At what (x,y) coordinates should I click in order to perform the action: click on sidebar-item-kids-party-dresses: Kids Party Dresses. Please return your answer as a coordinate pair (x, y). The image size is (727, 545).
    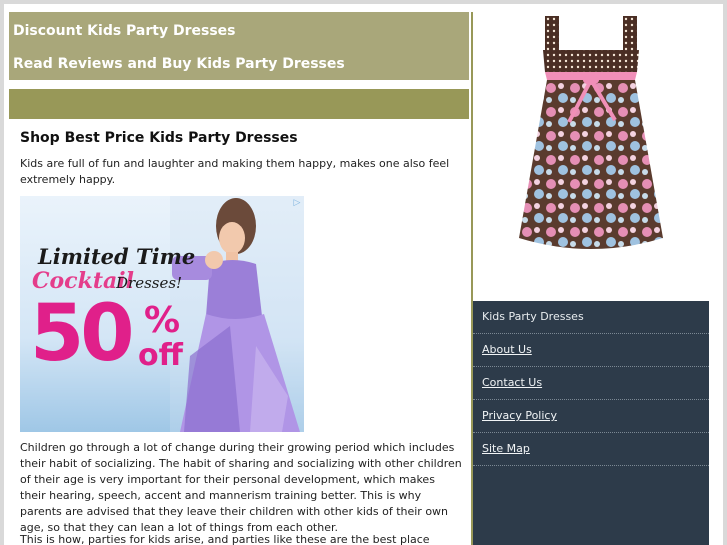
    Looking at the image, I should click on (591, 317).